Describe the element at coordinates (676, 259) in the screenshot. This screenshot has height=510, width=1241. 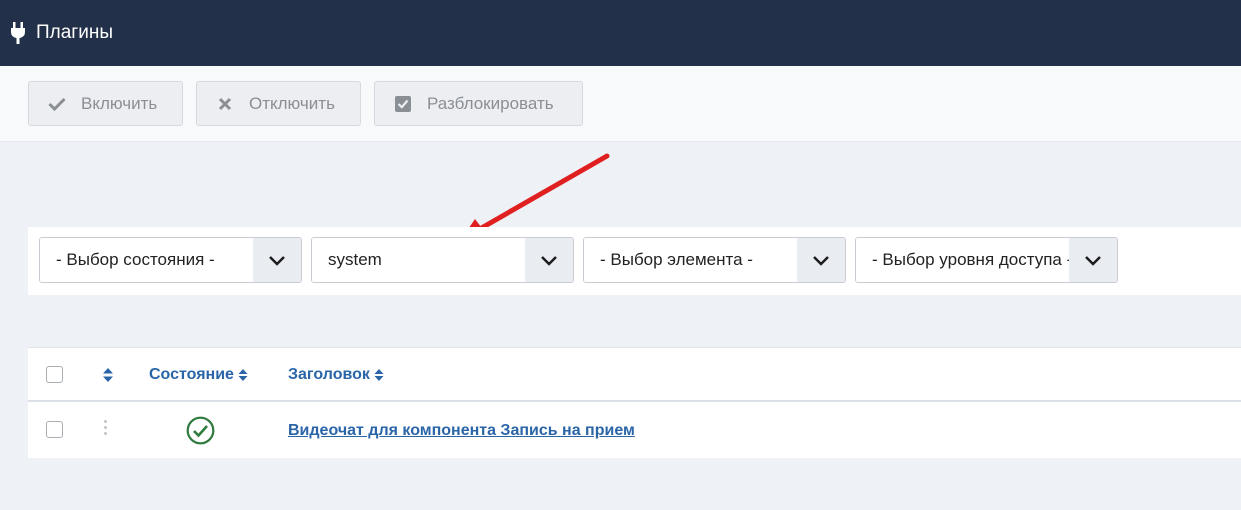
I see `element-filter-value: - Выбор элемента -` at that location.